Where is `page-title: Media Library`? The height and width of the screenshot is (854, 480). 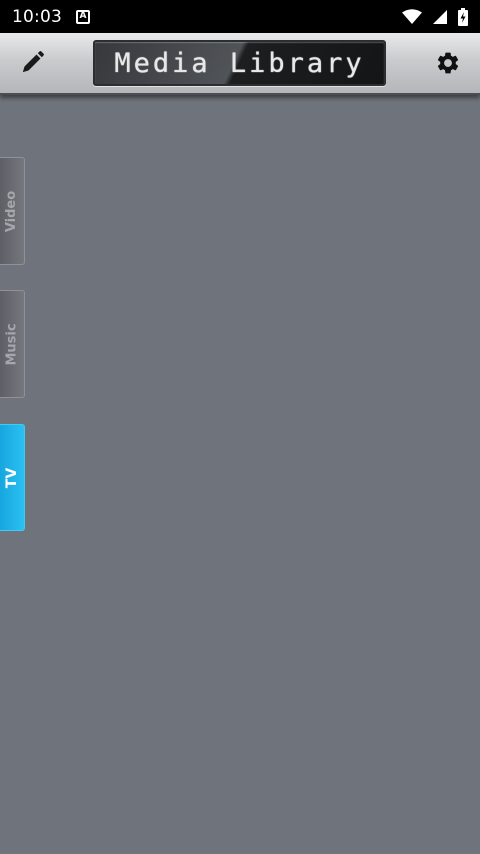 page-title: Media Library is located at coordinates (239, 63).